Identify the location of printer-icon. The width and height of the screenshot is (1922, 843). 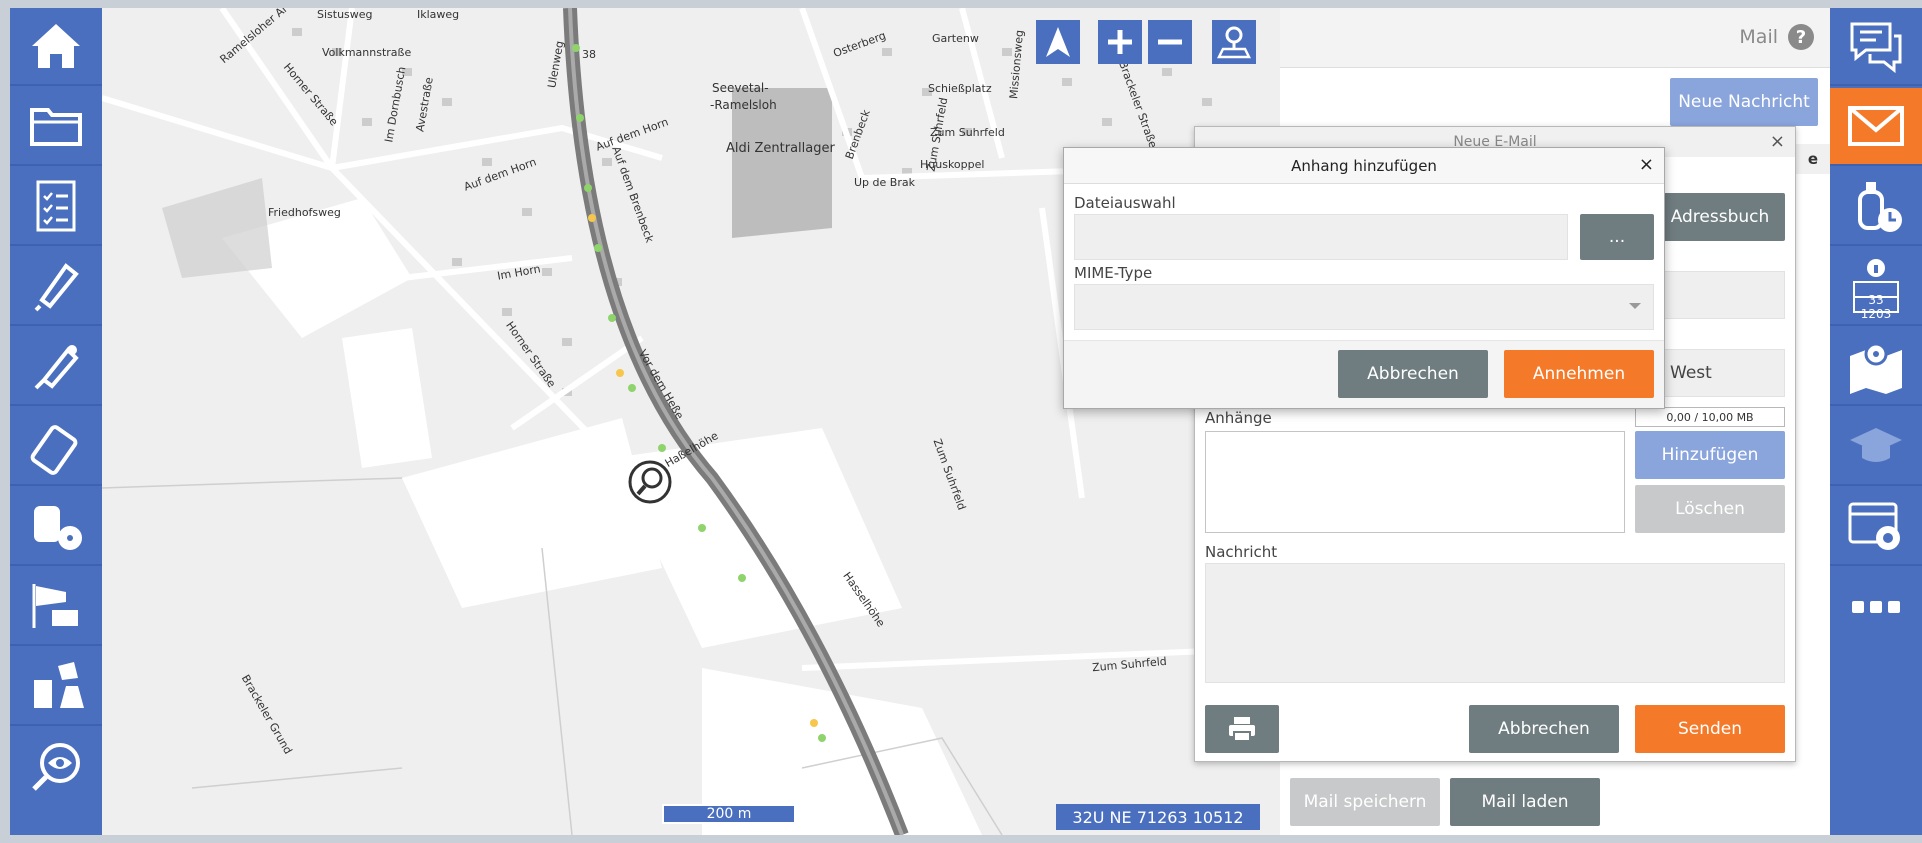
(1242, 729).